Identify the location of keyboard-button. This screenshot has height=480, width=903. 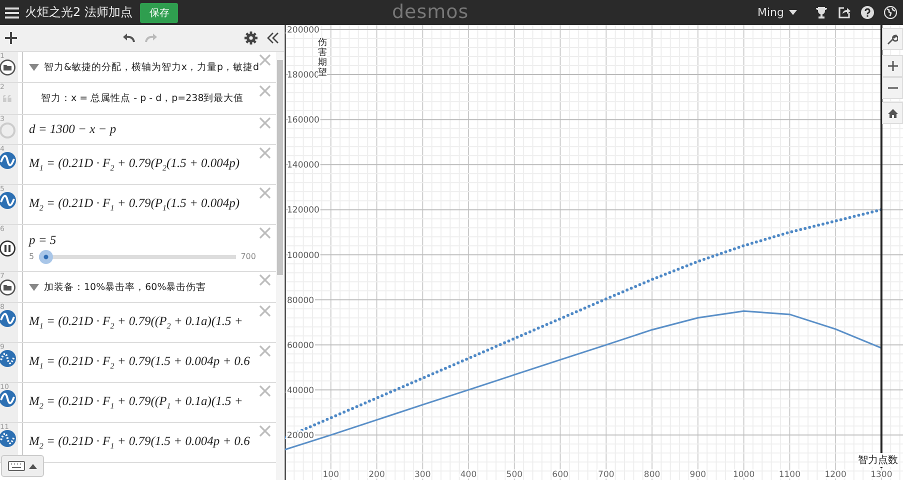
(22, 466).